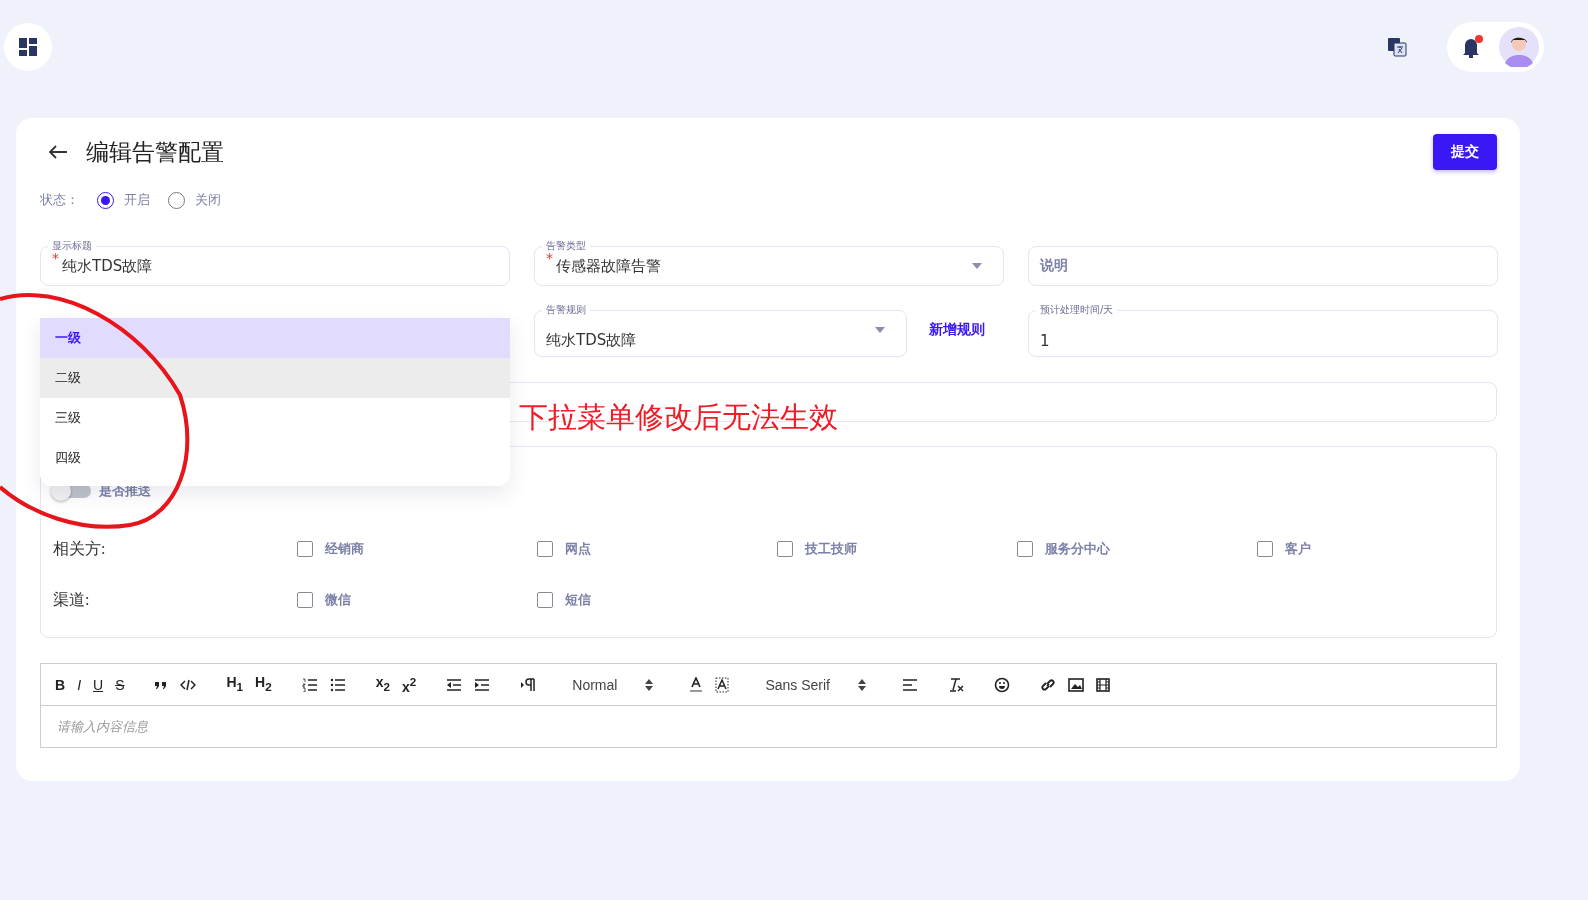 Image resolution: width=1588 pixels, height=900 pixels. Describe the element at coordinates (1298, 549) in the screenshot. I see `checkbox-label: 客户` at that location.